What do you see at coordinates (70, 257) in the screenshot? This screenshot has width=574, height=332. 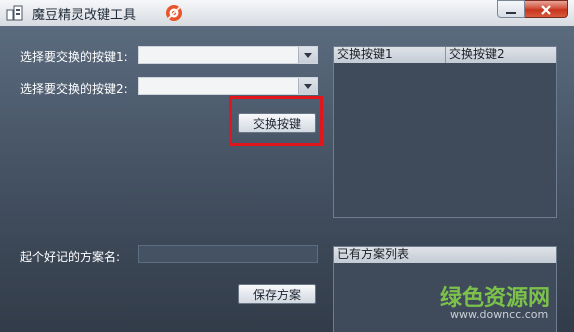 I see `scheme-name-label: 起个好记的方案名:` at bounding box center [70, 257].